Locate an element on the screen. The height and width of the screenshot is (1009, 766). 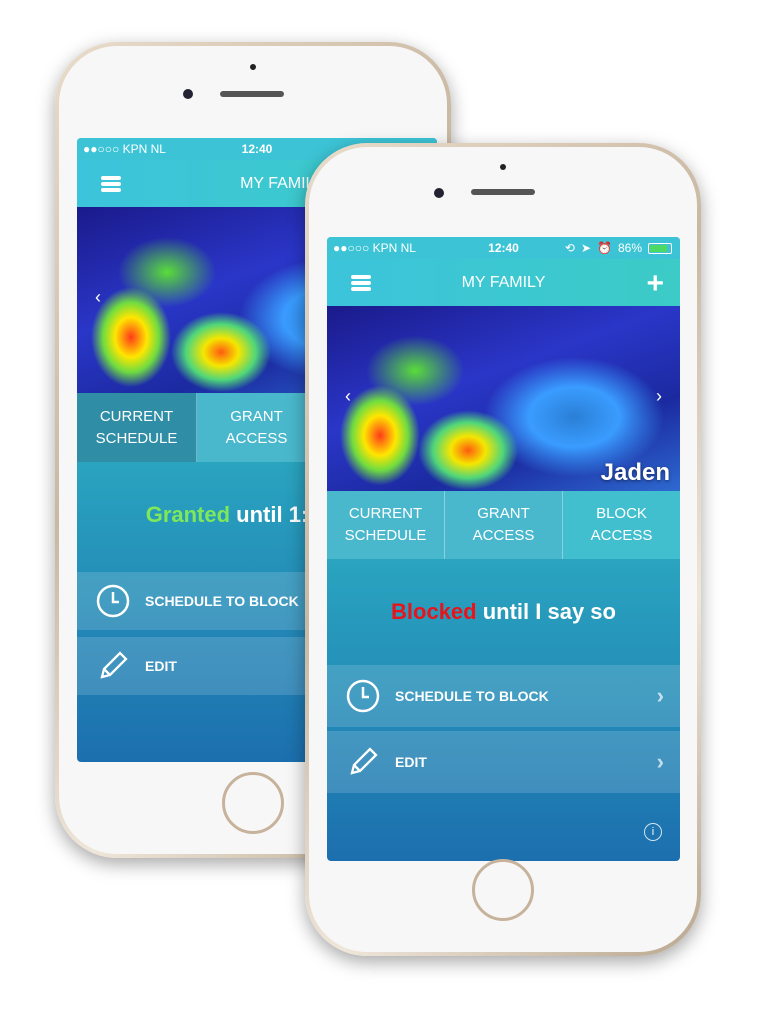
add-icon: + is located at coordinates (655, 284).